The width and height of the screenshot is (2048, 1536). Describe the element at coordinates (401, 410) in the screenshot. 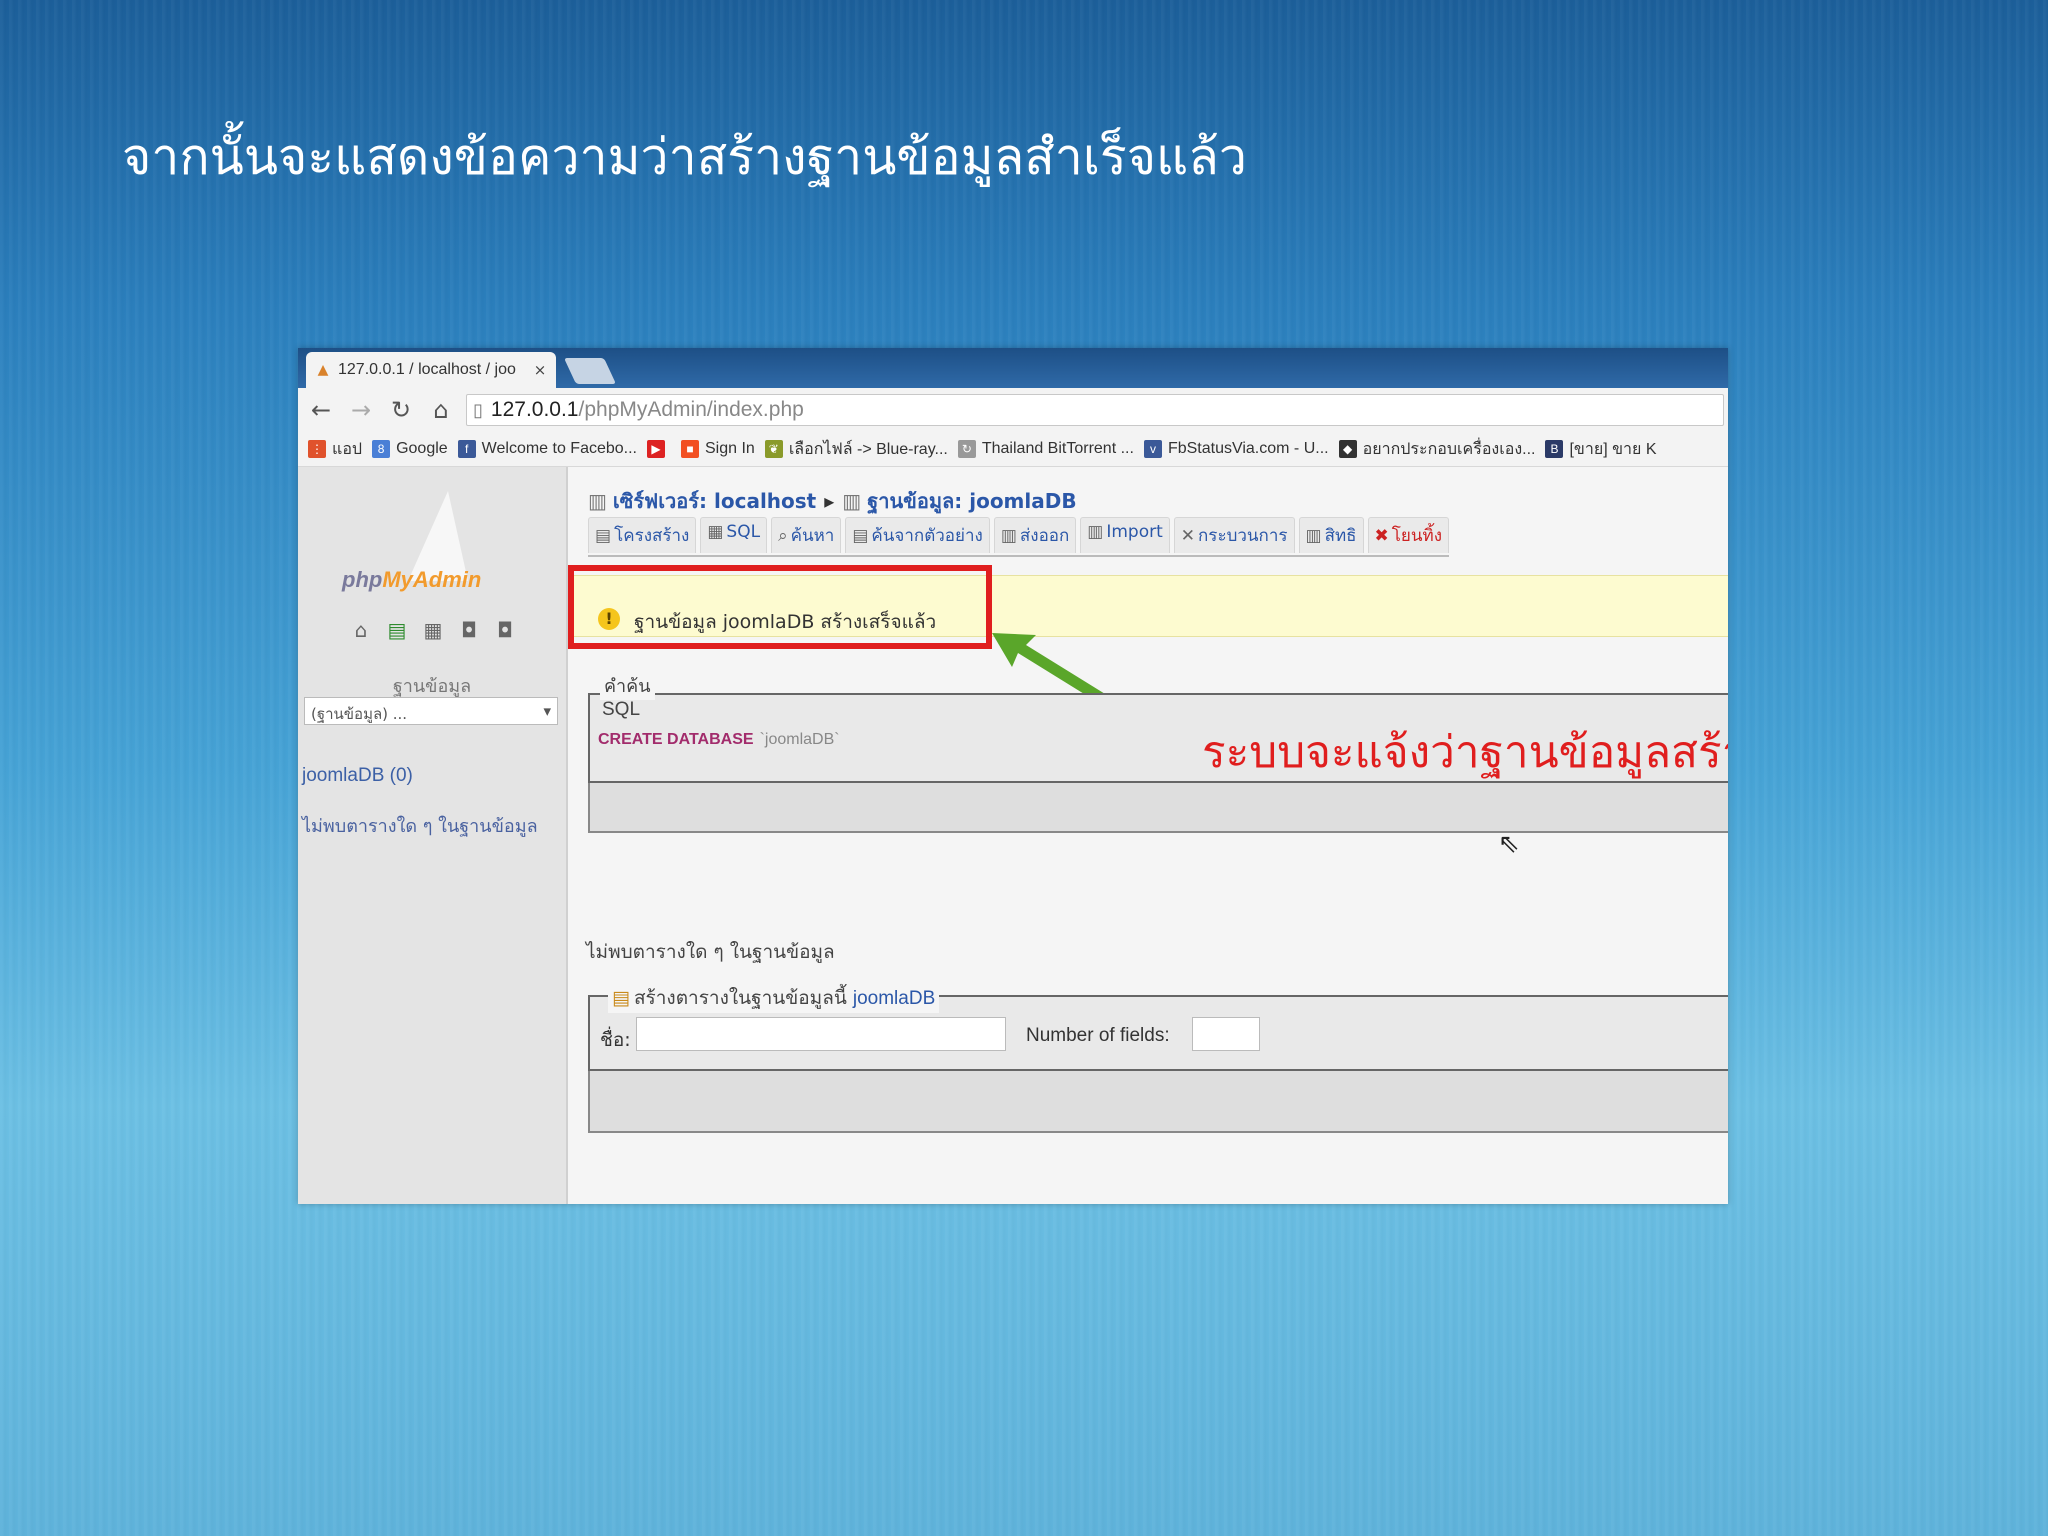

I see `reload-icon: ↻` at that location.